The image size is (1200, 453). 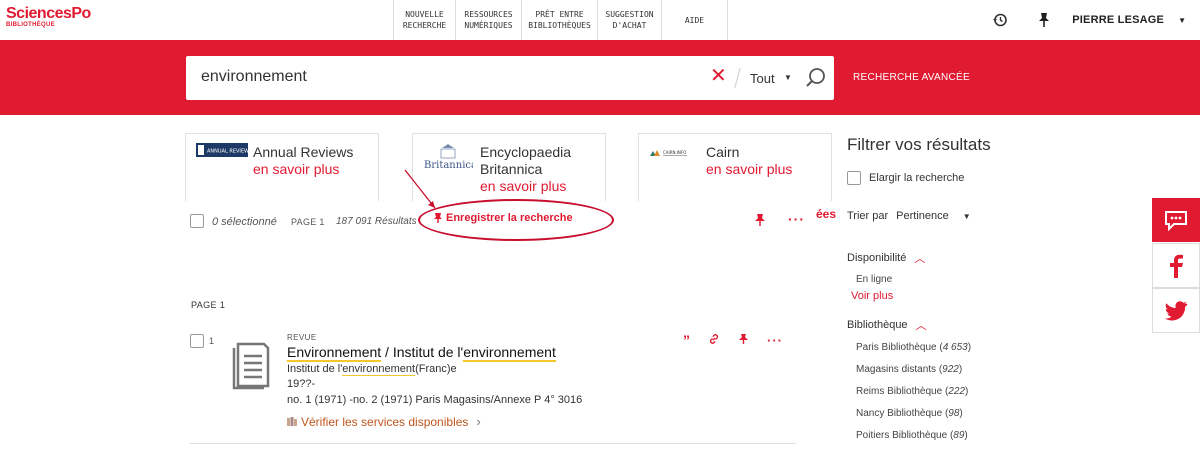 I want to click on cairn-logo: CAIRN.INFO, so click(x=671, y=154).